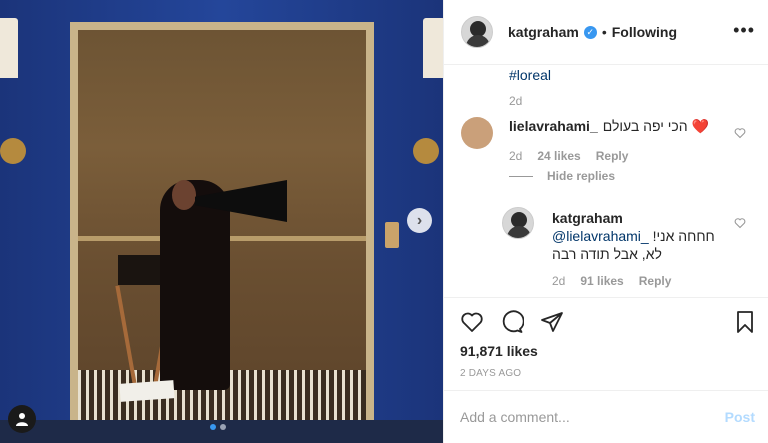  I want to click on action-icons, so click(512, 322).